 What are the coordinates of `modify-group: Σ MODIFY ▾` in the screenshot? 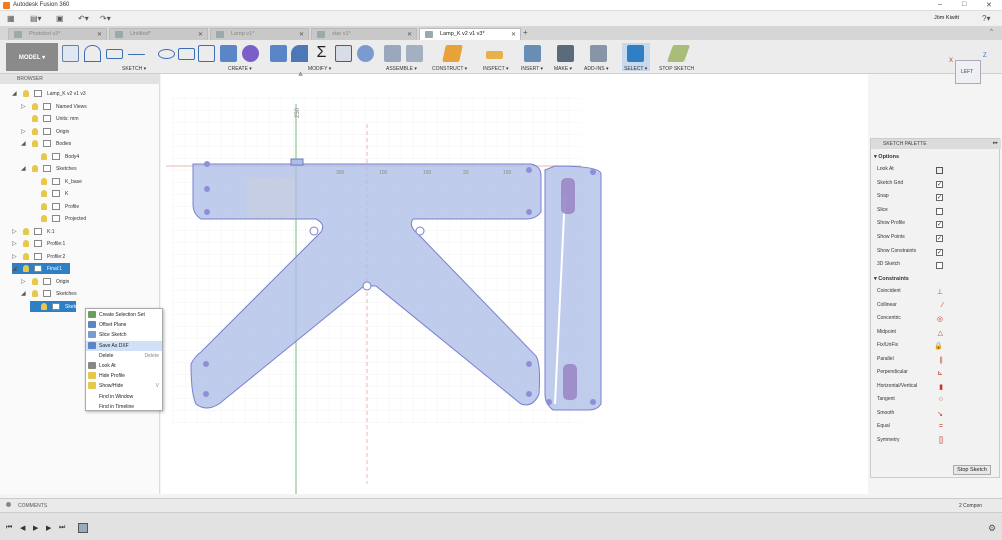 It's located at (323, 57).